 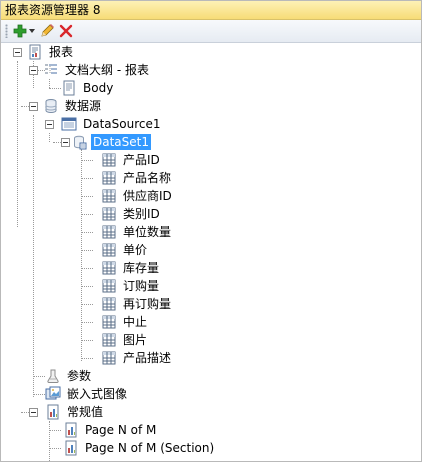 What do you see at coordinates (147, 304) in the screenshot?
I see `tree-node-label: 再订购量` at bounding box center [147, 304].